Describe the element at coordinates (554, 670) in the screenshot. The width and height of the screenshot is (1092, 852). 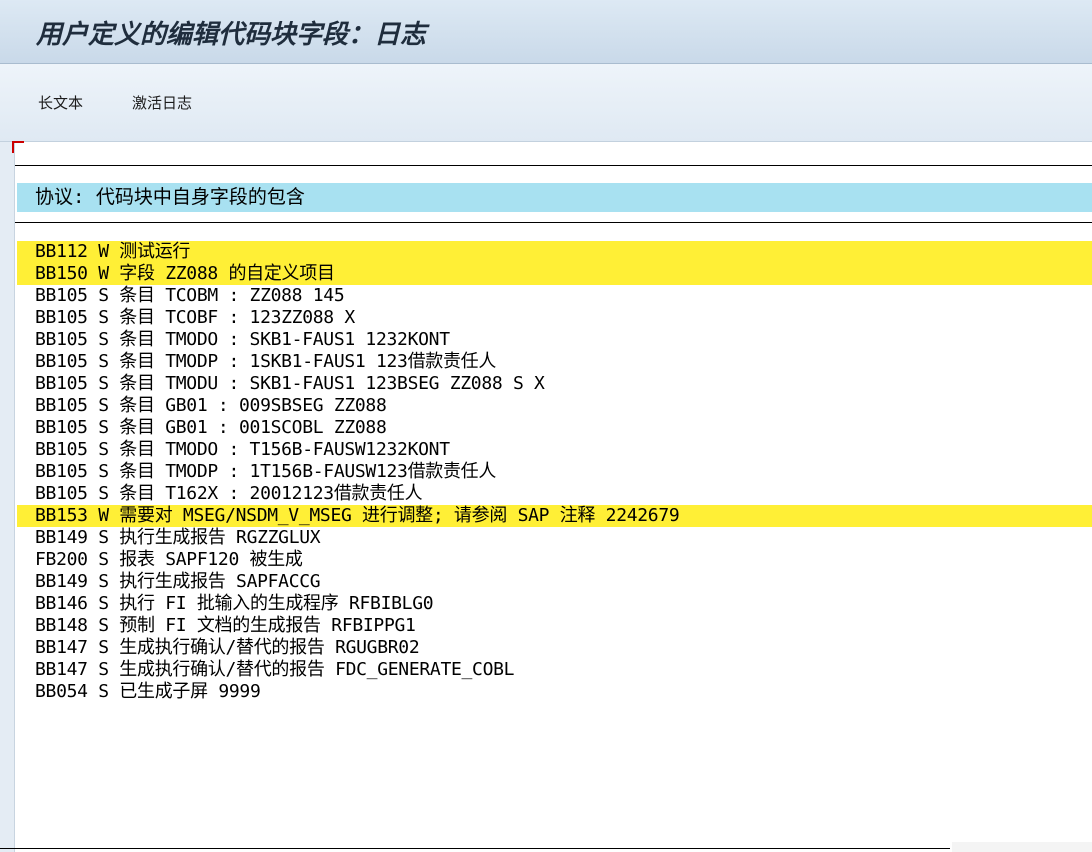
I see `log-row-success: BB147 S 生成执行确认/替代的报告 FDC_GENERATE_COBL` at that location.